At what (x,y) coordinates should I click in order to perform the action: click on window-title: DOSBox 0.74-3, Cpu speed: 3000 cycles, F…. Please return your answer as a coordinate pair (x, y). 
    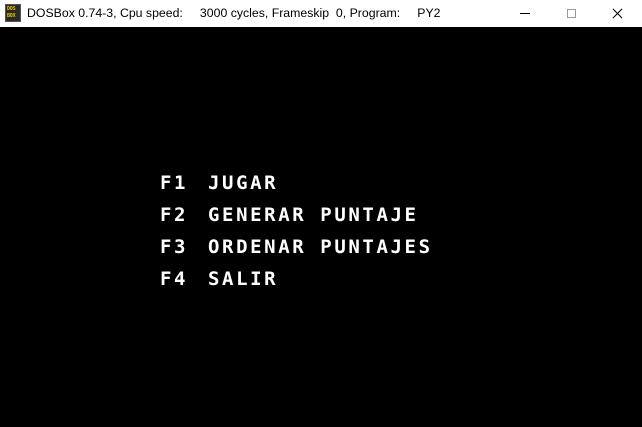
    Looking at the image, I should click on (234, 13).